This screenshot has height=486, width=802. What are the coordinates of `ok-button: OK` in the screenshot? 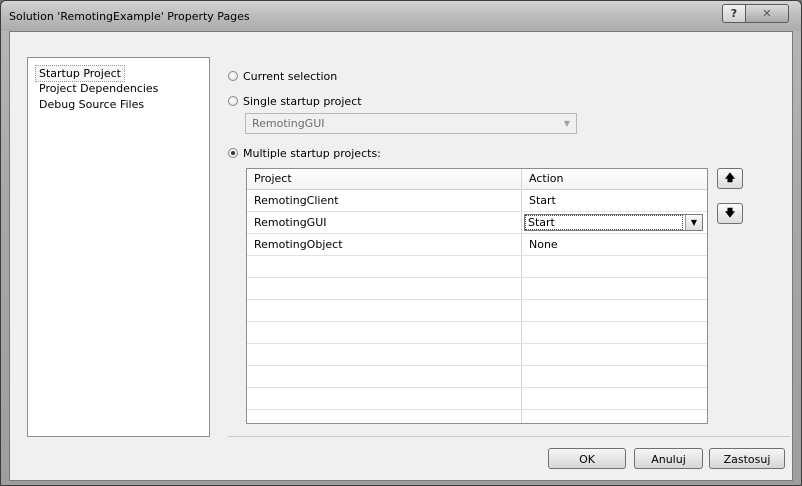 It's located at (587, 458).